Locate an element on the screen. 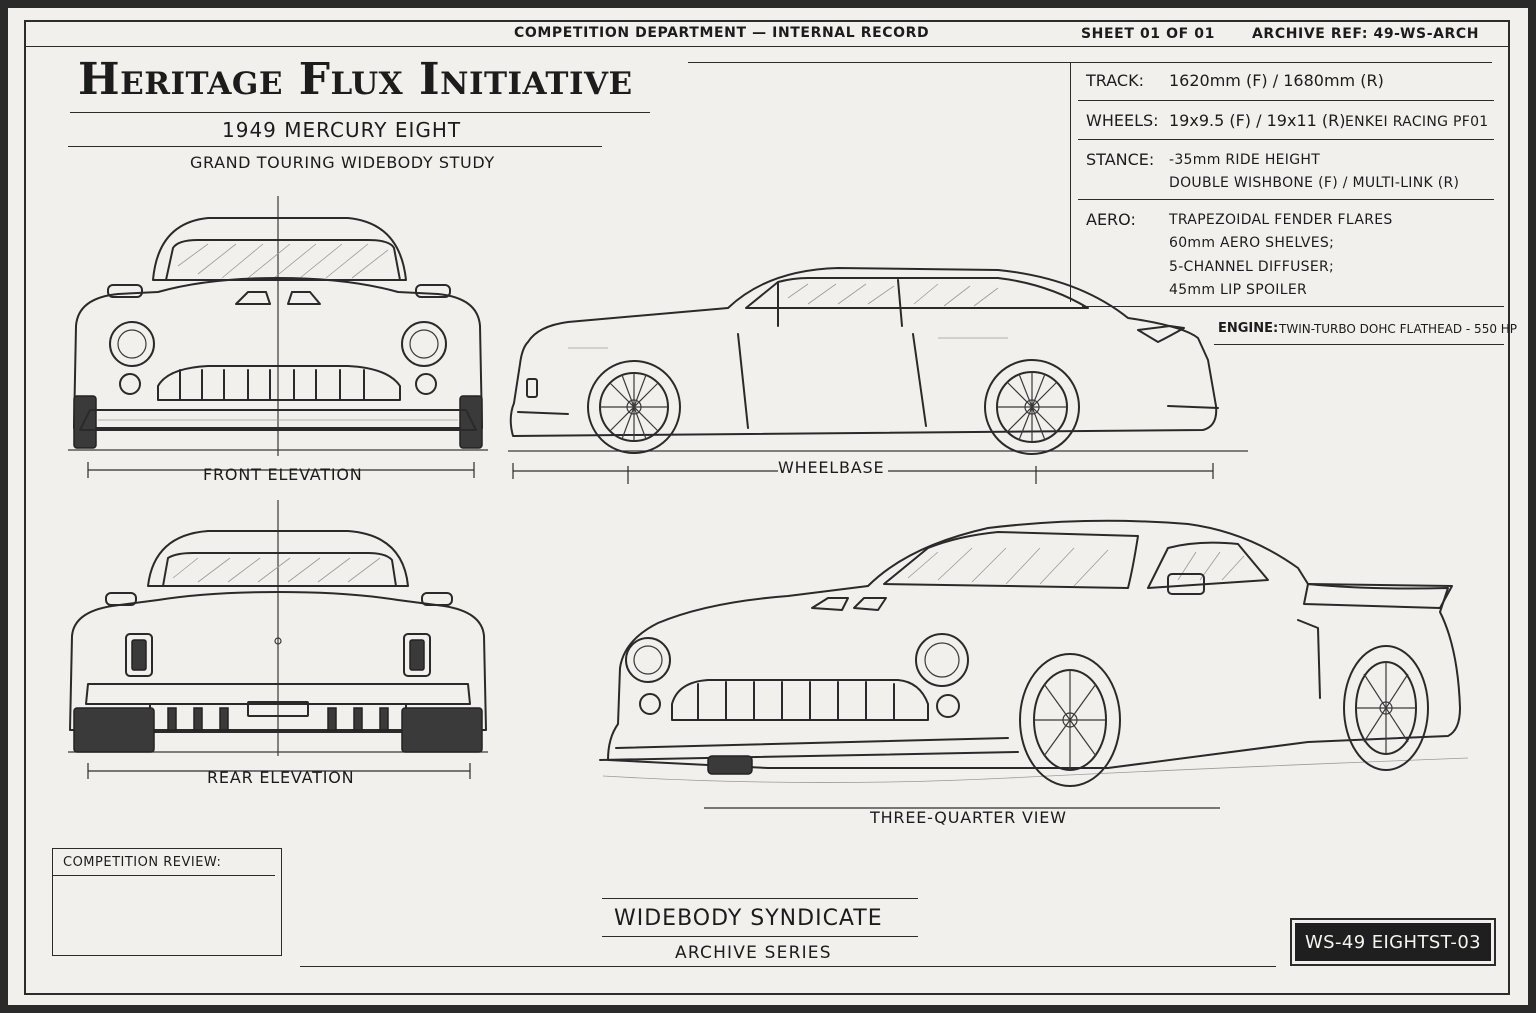 This screenshot has height=1013, width=1536. code-plate: WS-49 EIGHTST-03 is located at coordinates (1393, 942).